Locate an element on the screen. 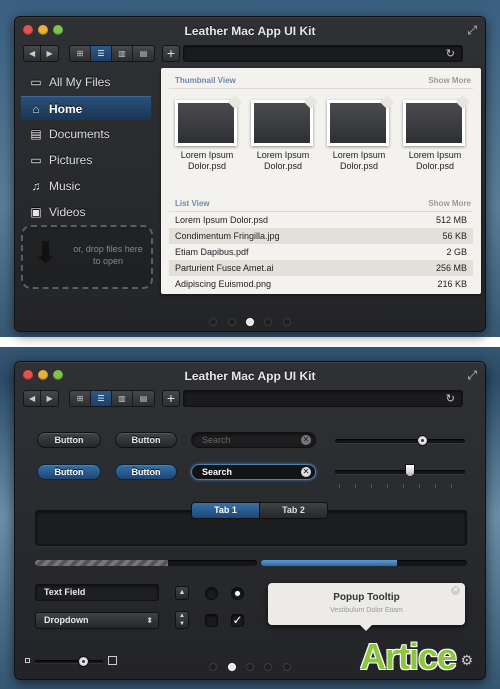 Image resolution: width=500 pixels, height=689 pixels. stepper-down-icon: ▼ is located at coordinates (182, 624).